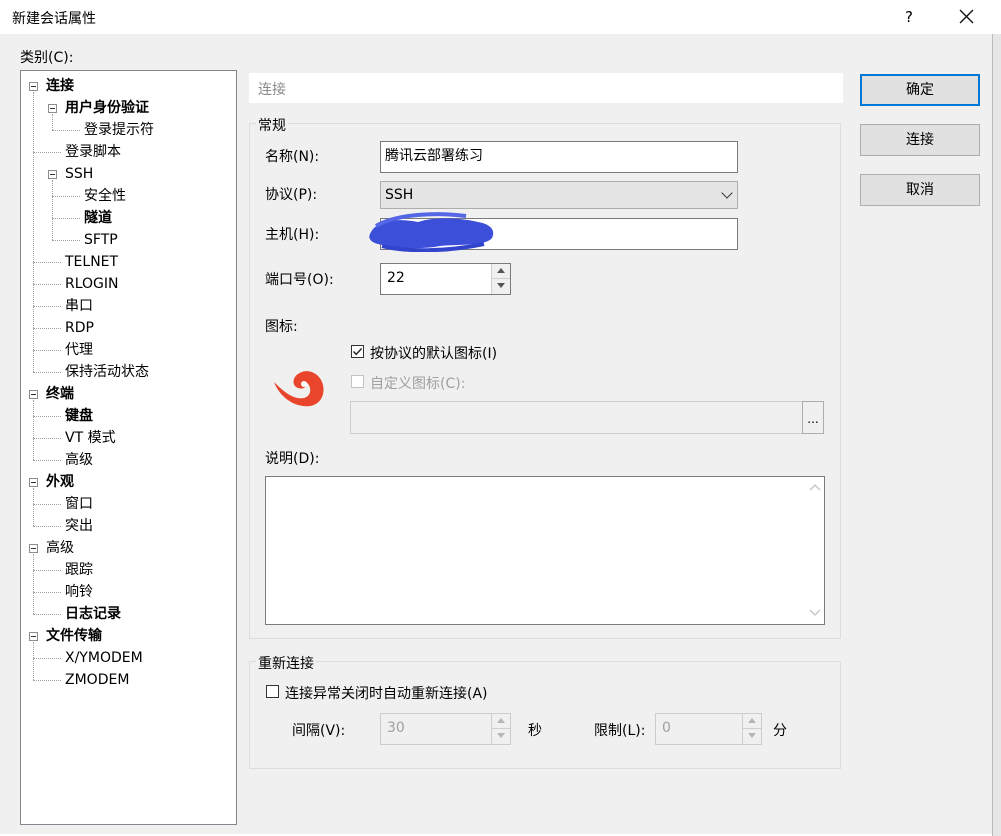 The image size is (1001, 836). I want to click on tree-item-label: SFTP, so click(101, 240).